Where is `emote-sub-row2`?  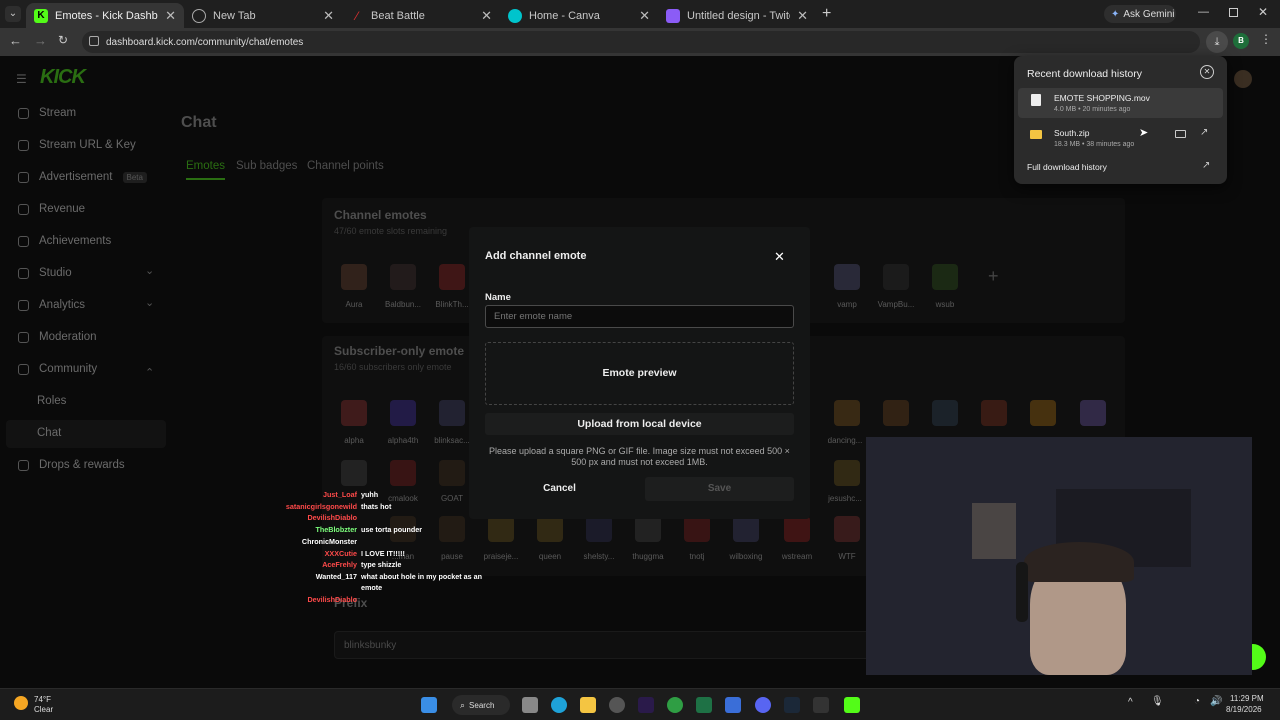
emote-sub-row2 is located at coordinates (354, 473).